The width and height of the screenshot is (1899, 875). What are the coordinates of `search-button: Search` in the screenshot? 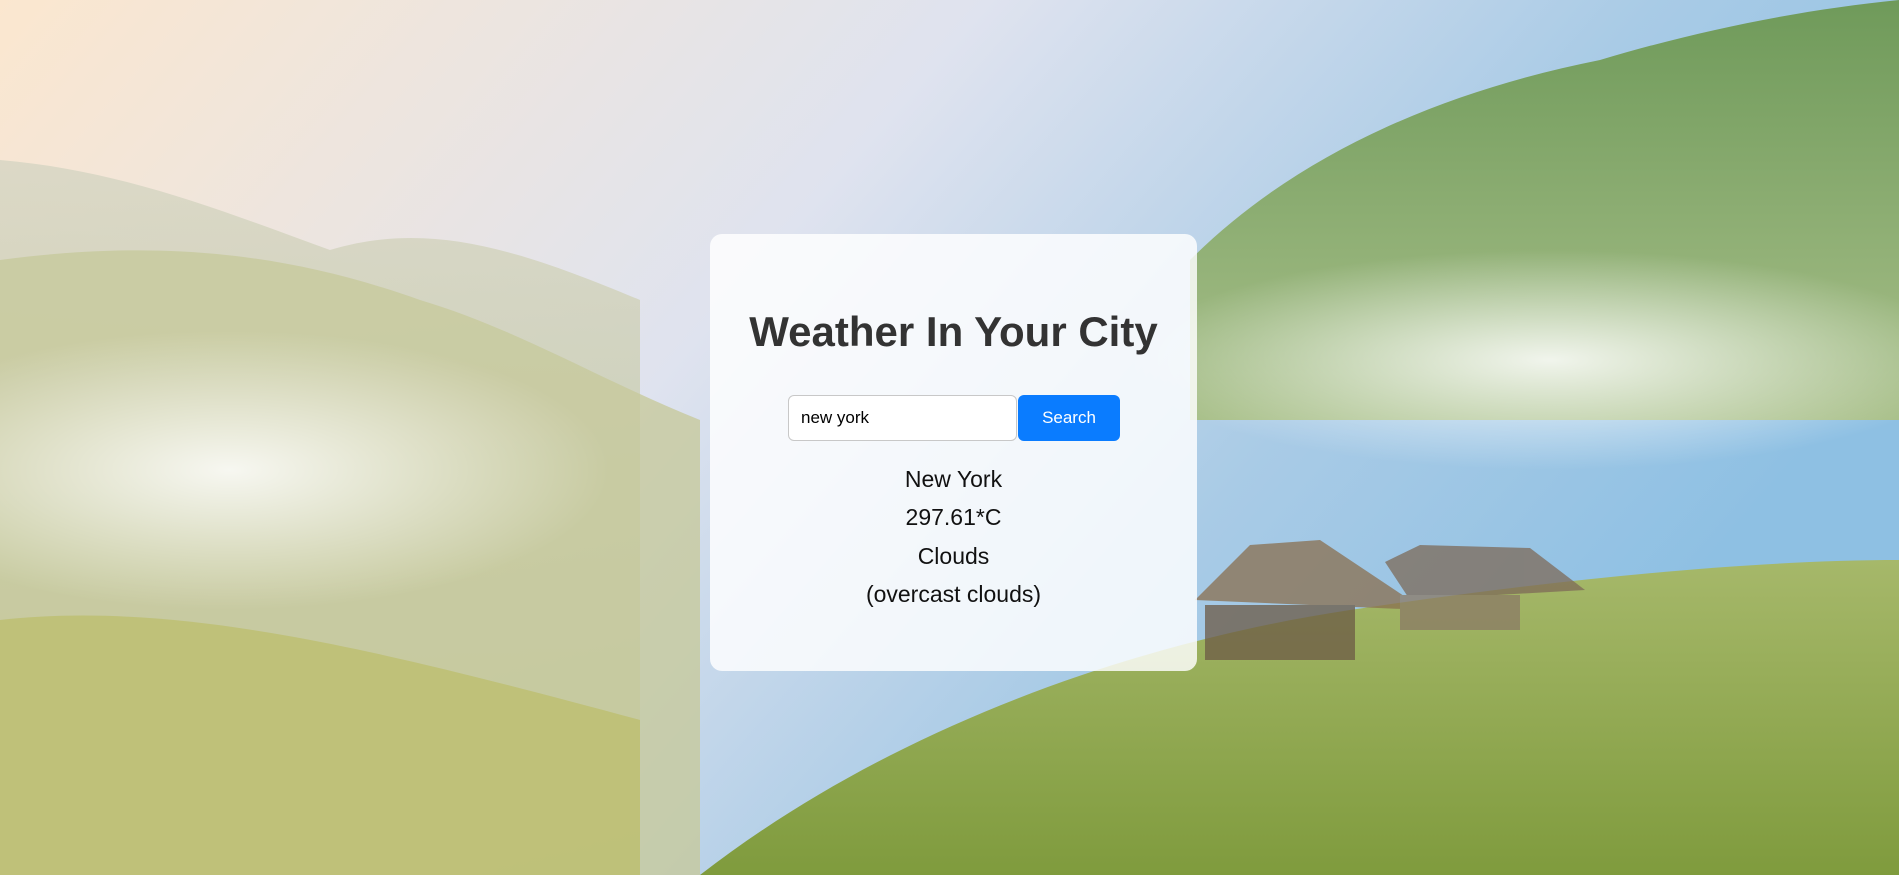 It's located at (1069, 418).